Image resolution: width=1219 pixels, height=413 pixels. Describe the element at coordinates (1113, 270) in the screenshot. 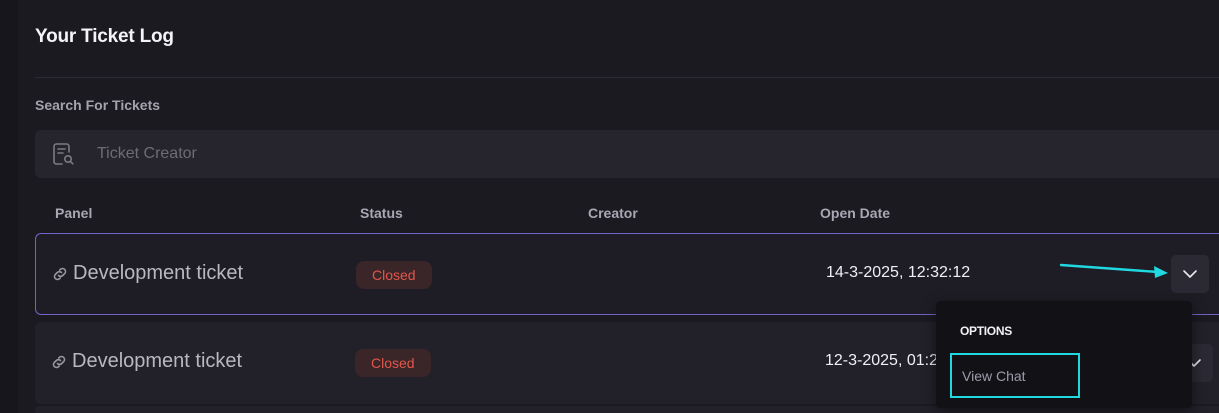

I see `arrow-icon` at that location.